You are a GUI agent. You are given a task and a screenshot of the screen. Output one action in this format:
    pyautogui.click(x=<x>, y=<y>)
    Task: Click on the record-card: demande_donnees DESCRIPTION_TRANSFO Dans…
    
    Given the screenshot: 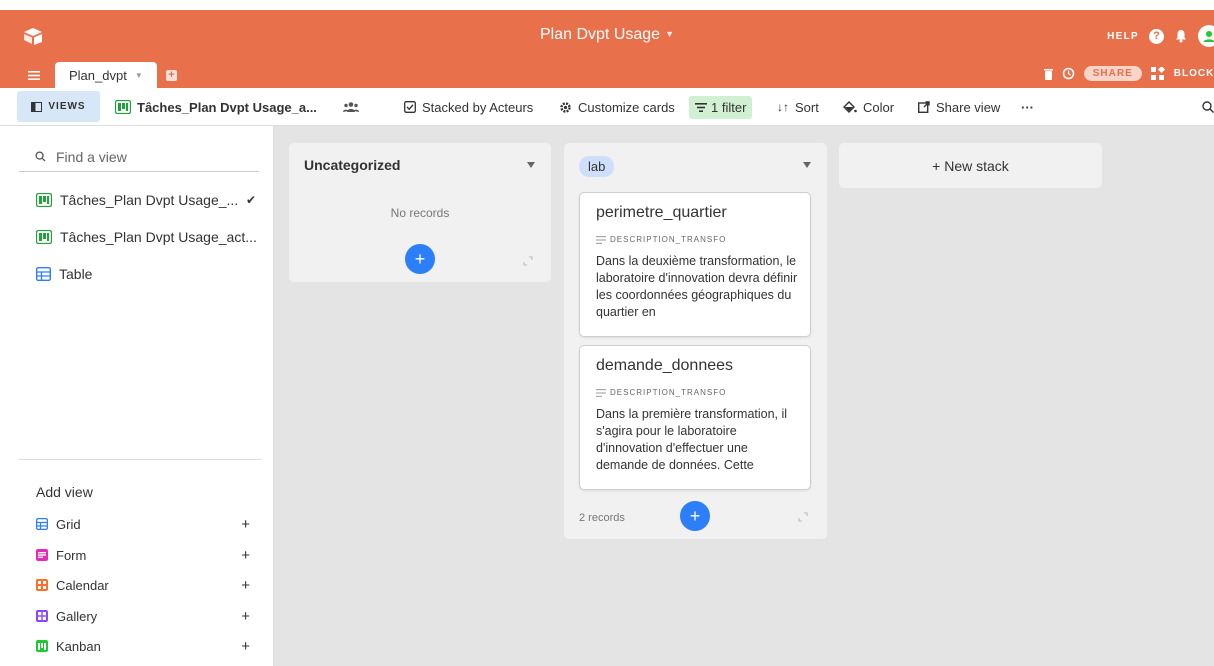 What is the action you would take?
    pyautogui.click(x=695, y=417)
    